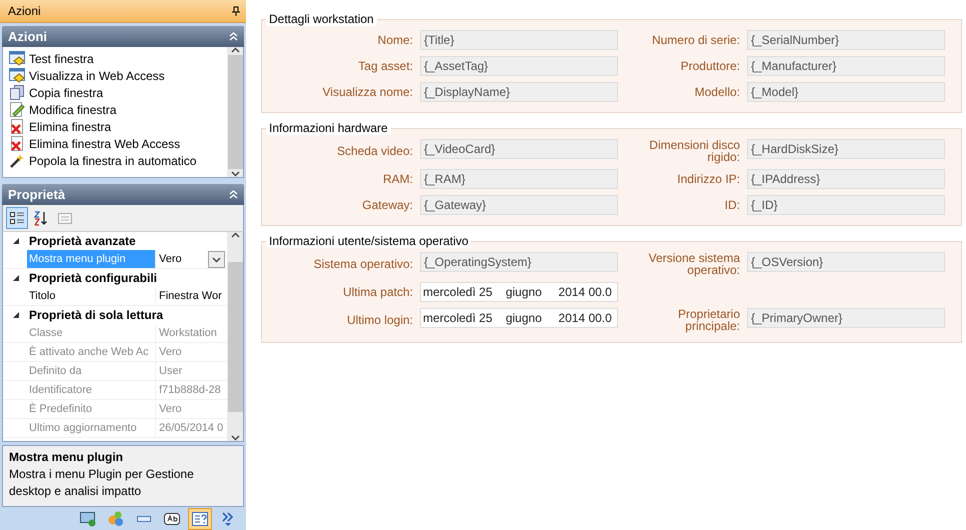 This screenshot has height=530, width=966. I want to click on text-field: {_Model}, so click(846, 92).